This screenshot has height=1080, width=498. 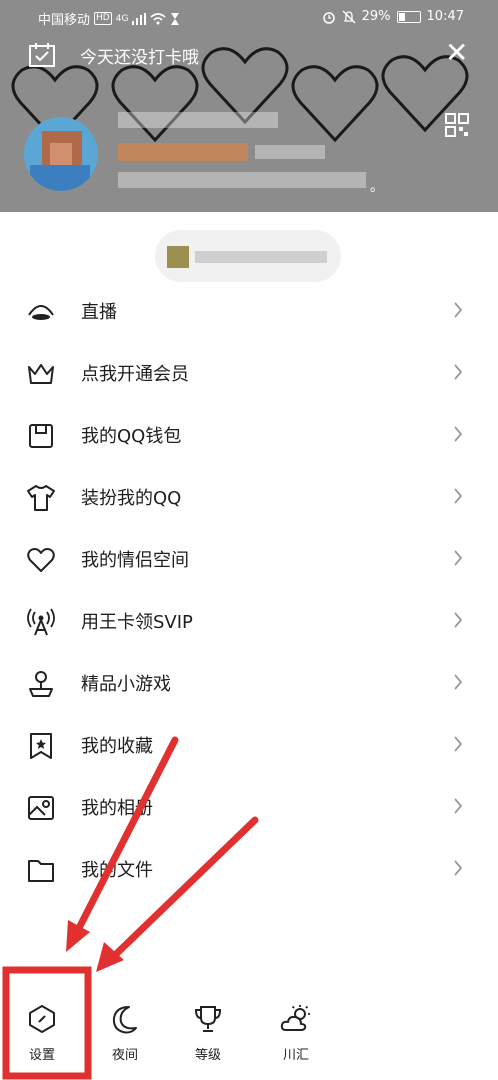 I want to click on menu-label: 我的文件, so click(x=117, y=870).